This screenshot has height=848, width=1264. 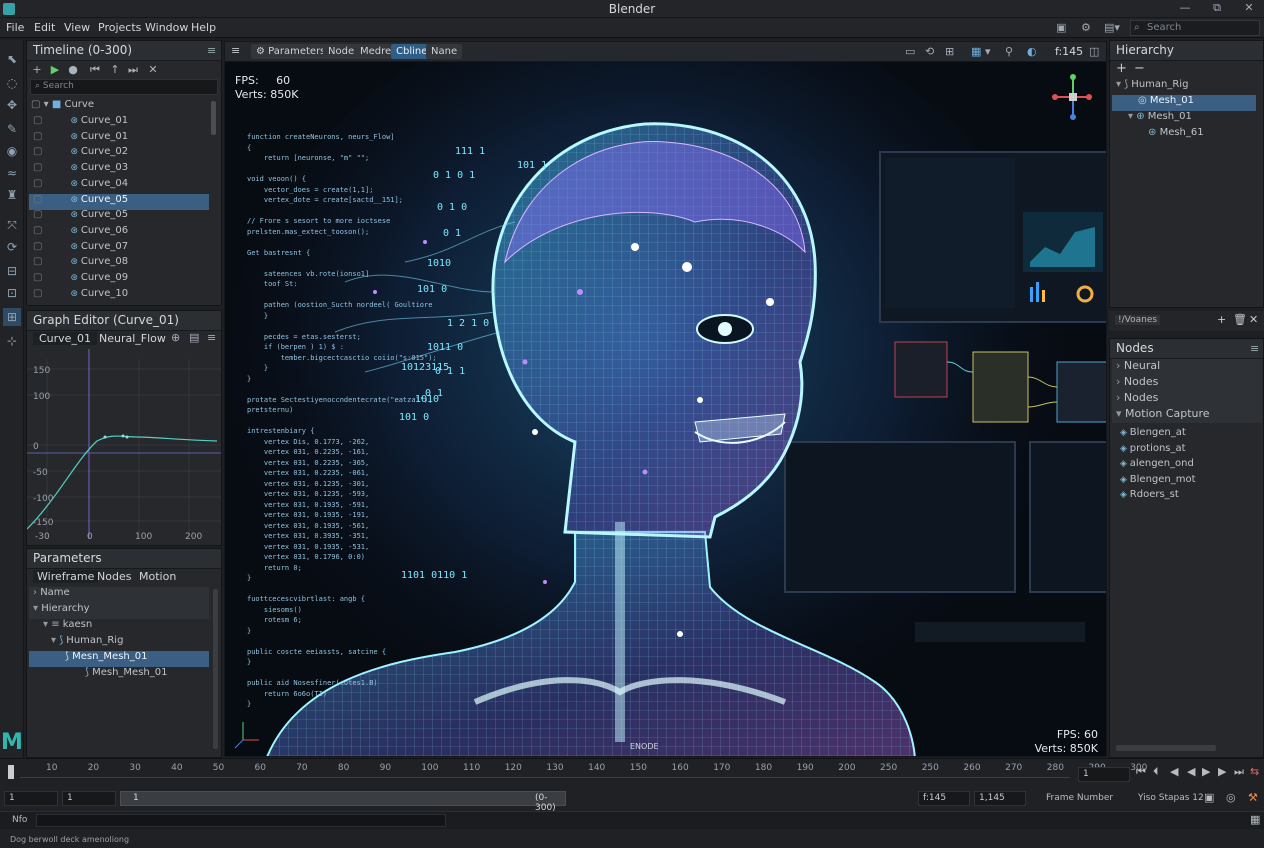 What do you see at coordinates (119, 264) in the screenshot?
I see `curve-list-item: ▢ ⊛ Curve_08` at bounding box center [119, 264].